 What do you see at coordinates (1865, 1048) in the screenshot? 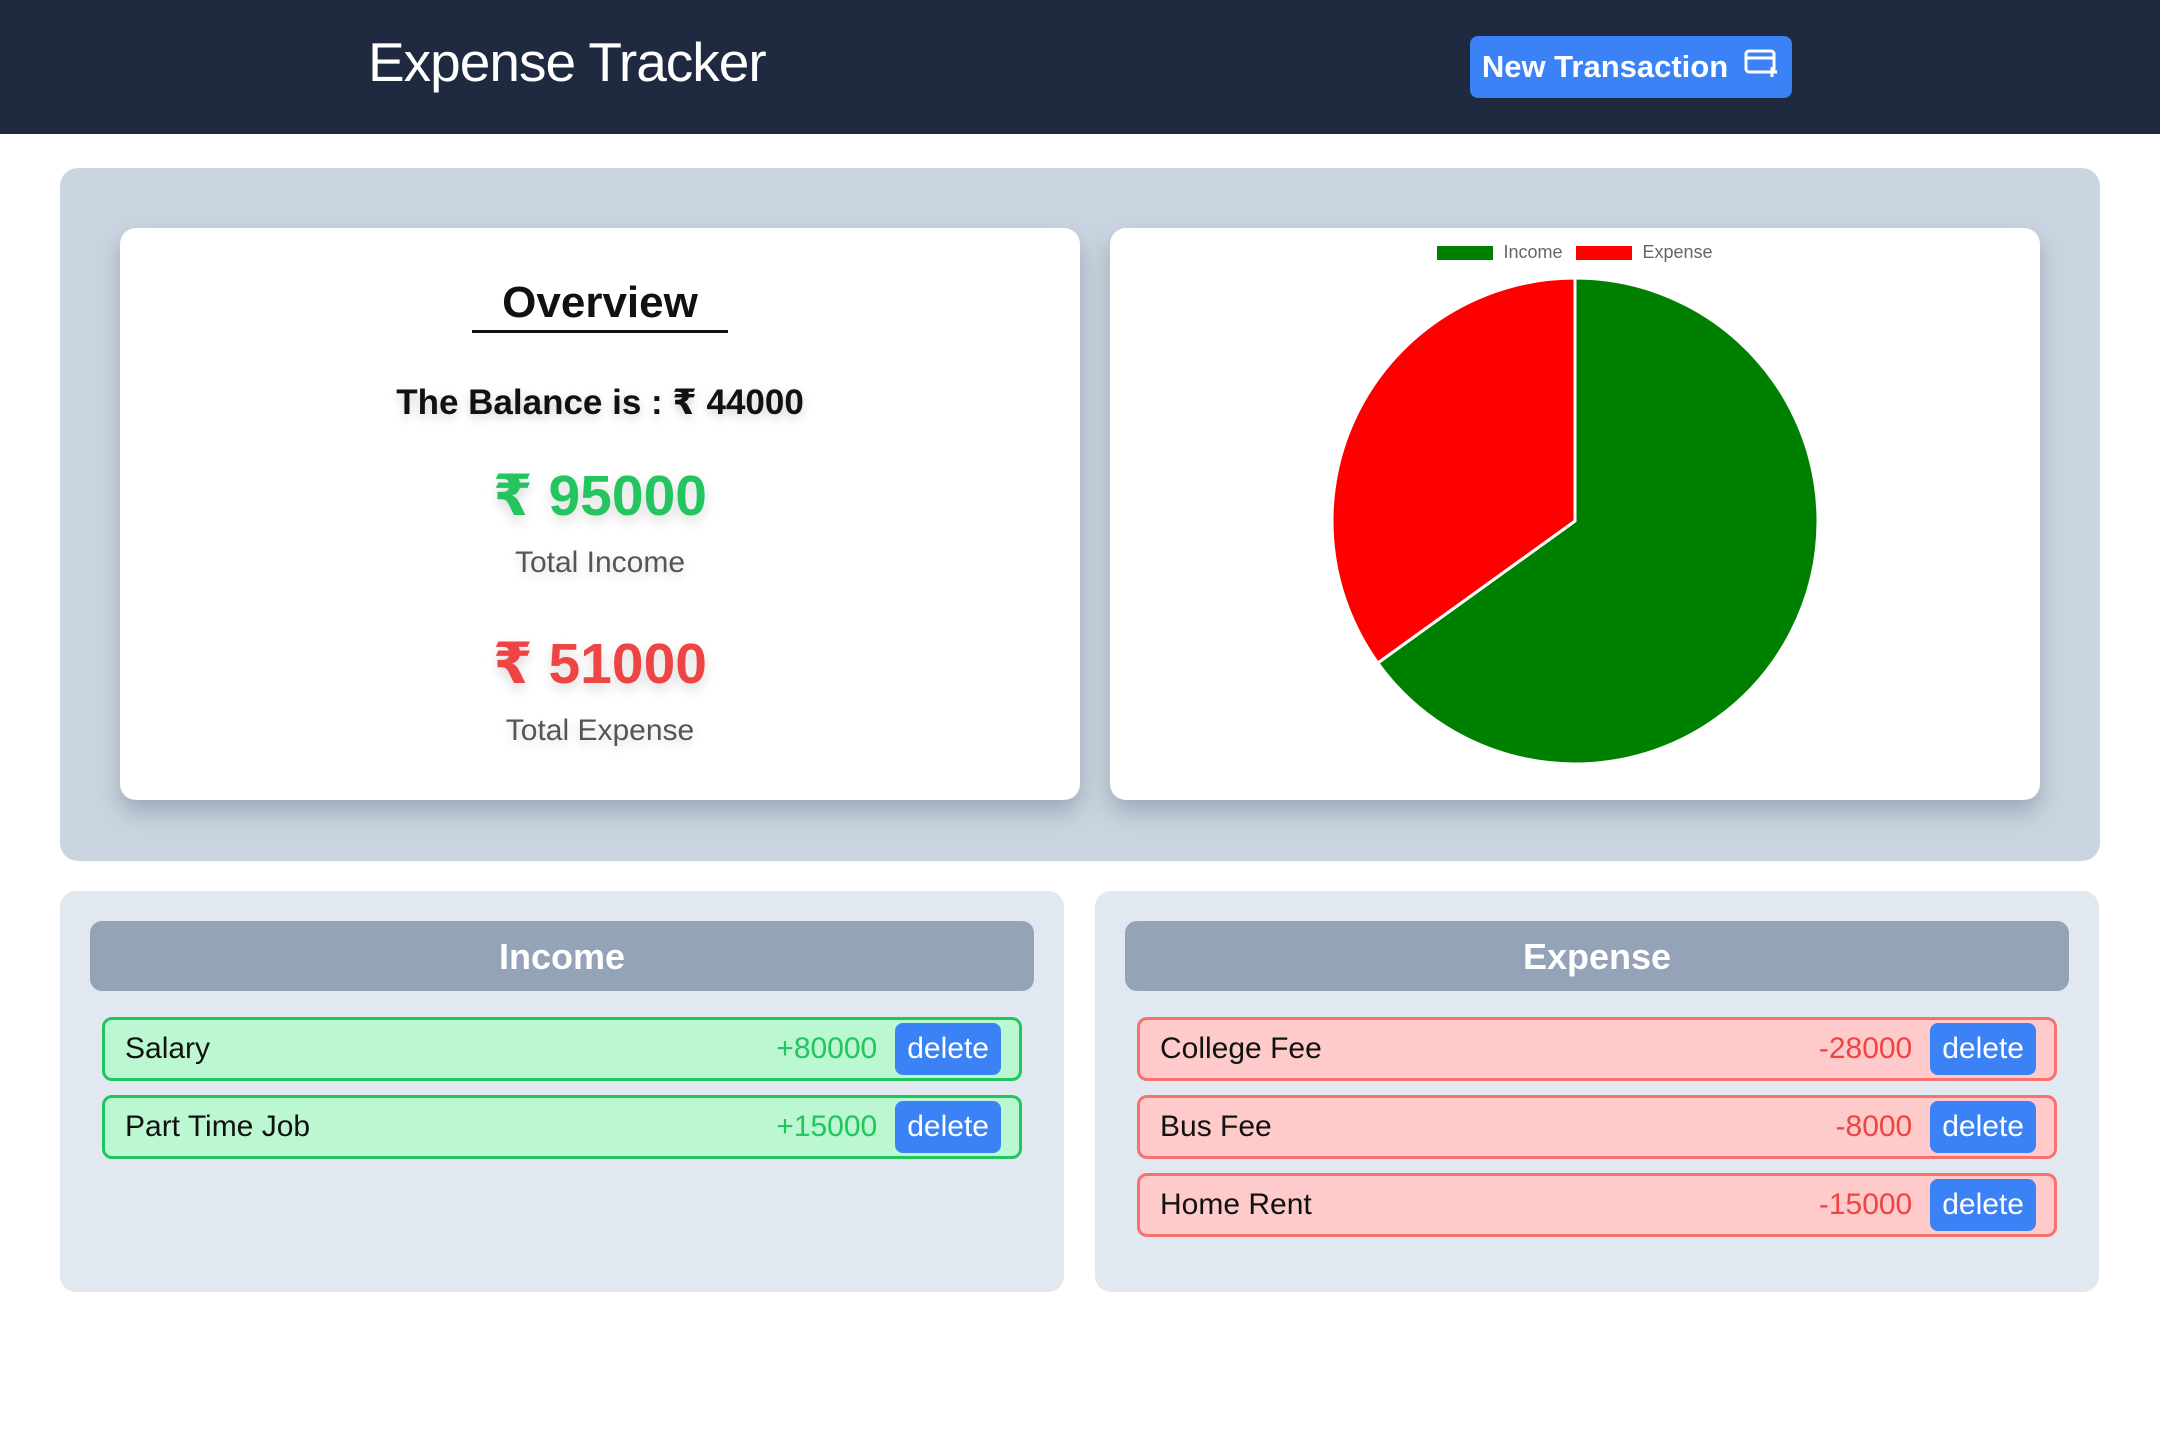
I see `item-amount: -28000` at bounding box center [1865, 1048].